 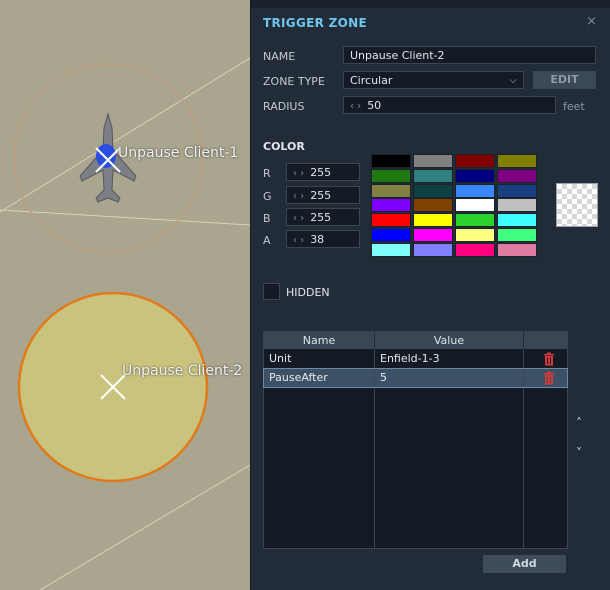 I want to click on name-label: NAME, so click(x=279, y=56).